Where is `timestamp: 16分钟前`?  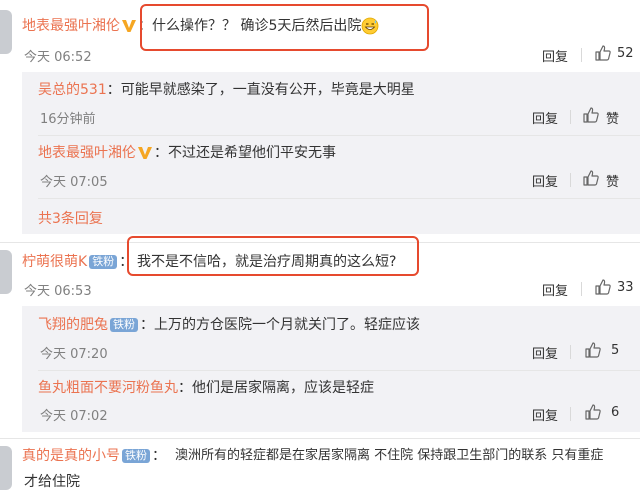 timestamp: 16分钟前 is located at coordinates (68, 119).